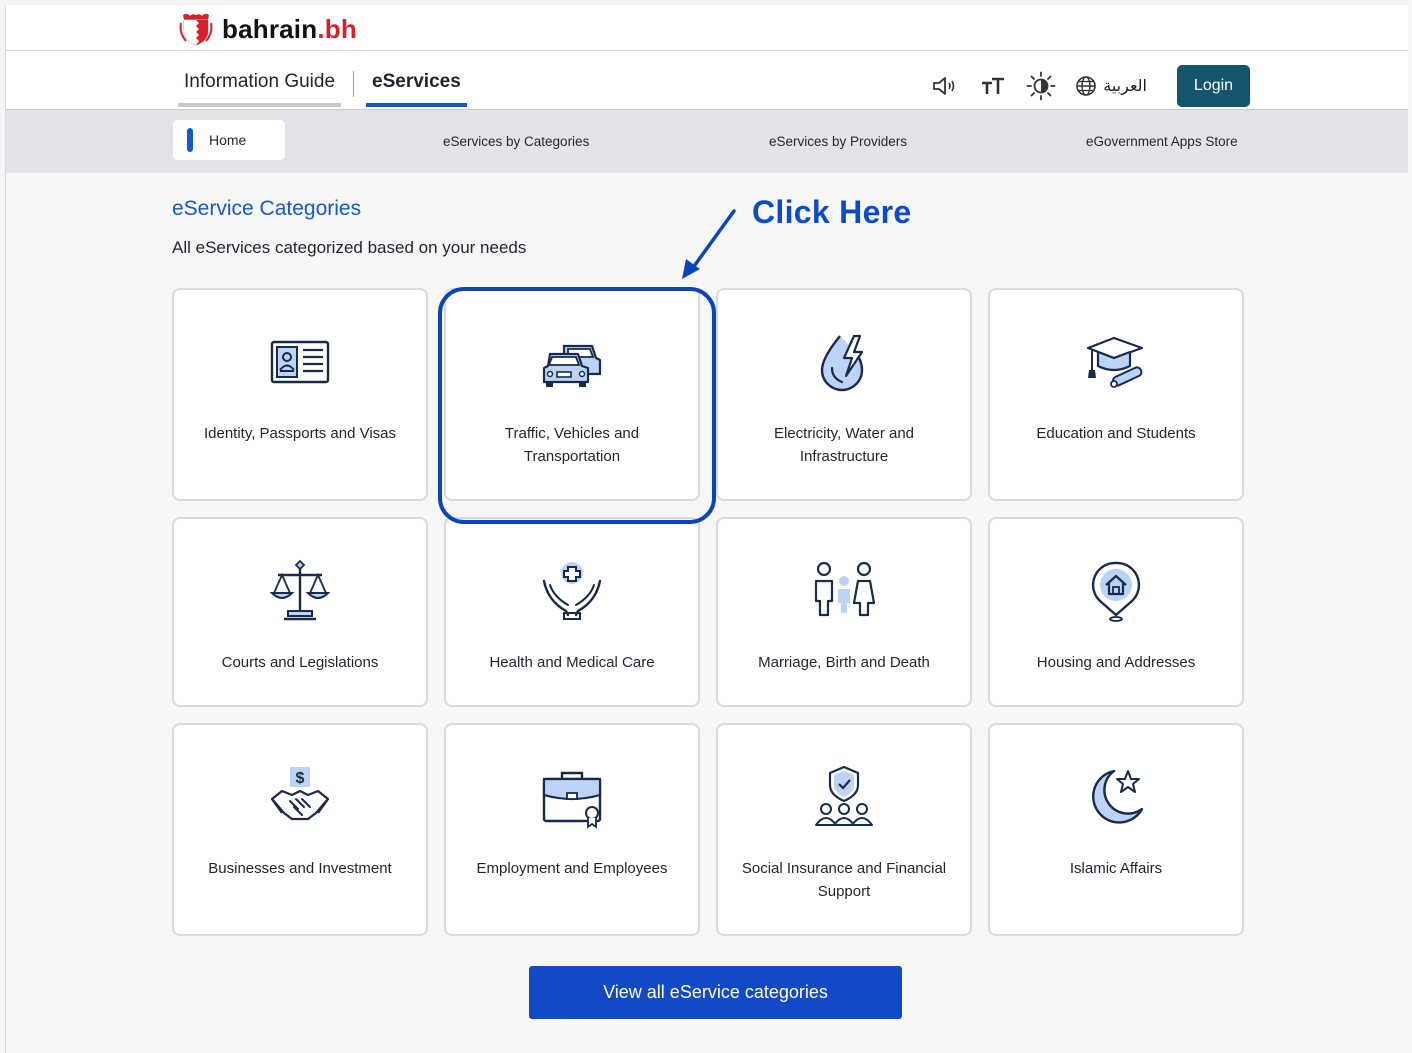 This screenshot has height=1053, width=1412. I want to click on category-label: Employment and Employees, so click(572, 868).